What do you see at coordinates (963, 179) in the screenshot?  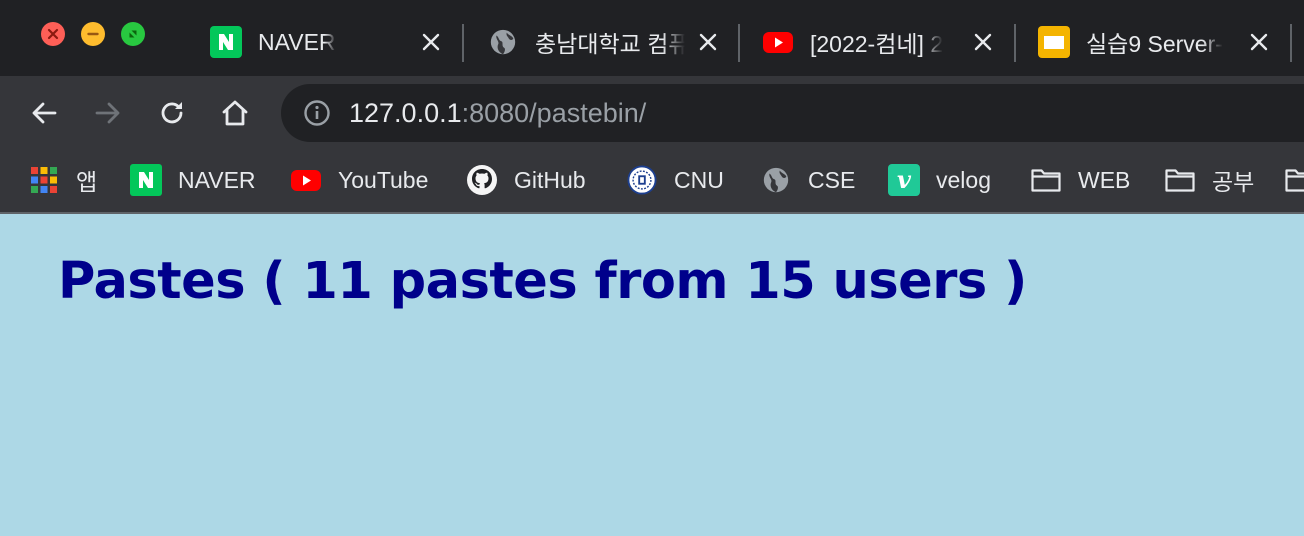 I see `bookmark-label: velog` at bounding box center [963, 179].